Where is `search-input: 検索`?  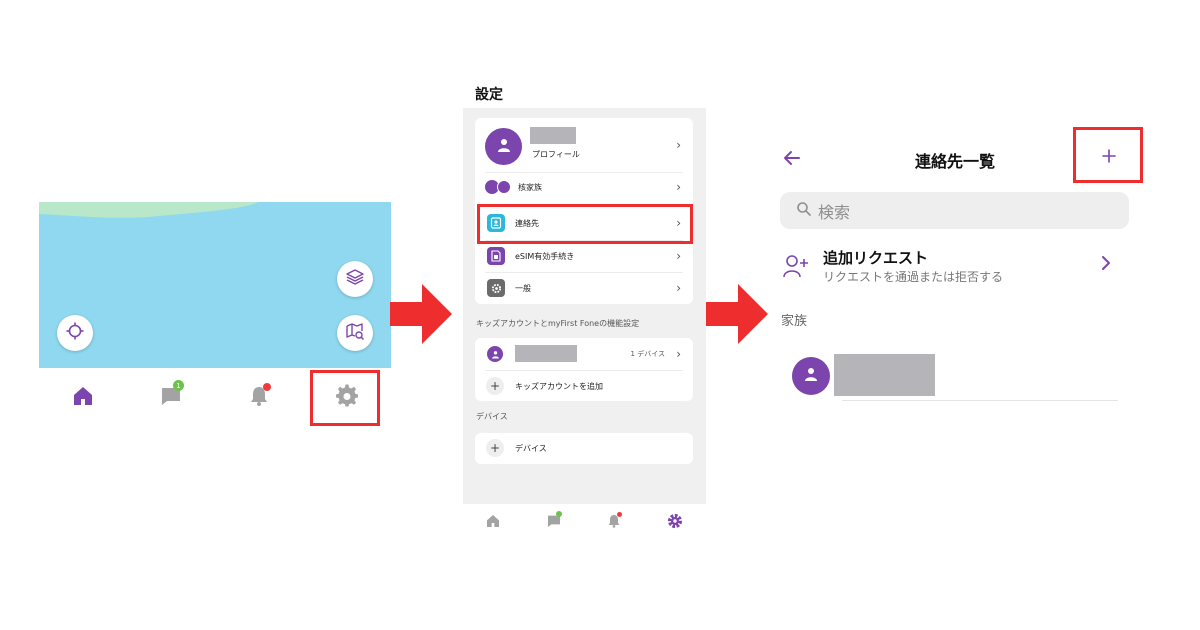
search-input: 検索 is located at coordinates (954, 210).